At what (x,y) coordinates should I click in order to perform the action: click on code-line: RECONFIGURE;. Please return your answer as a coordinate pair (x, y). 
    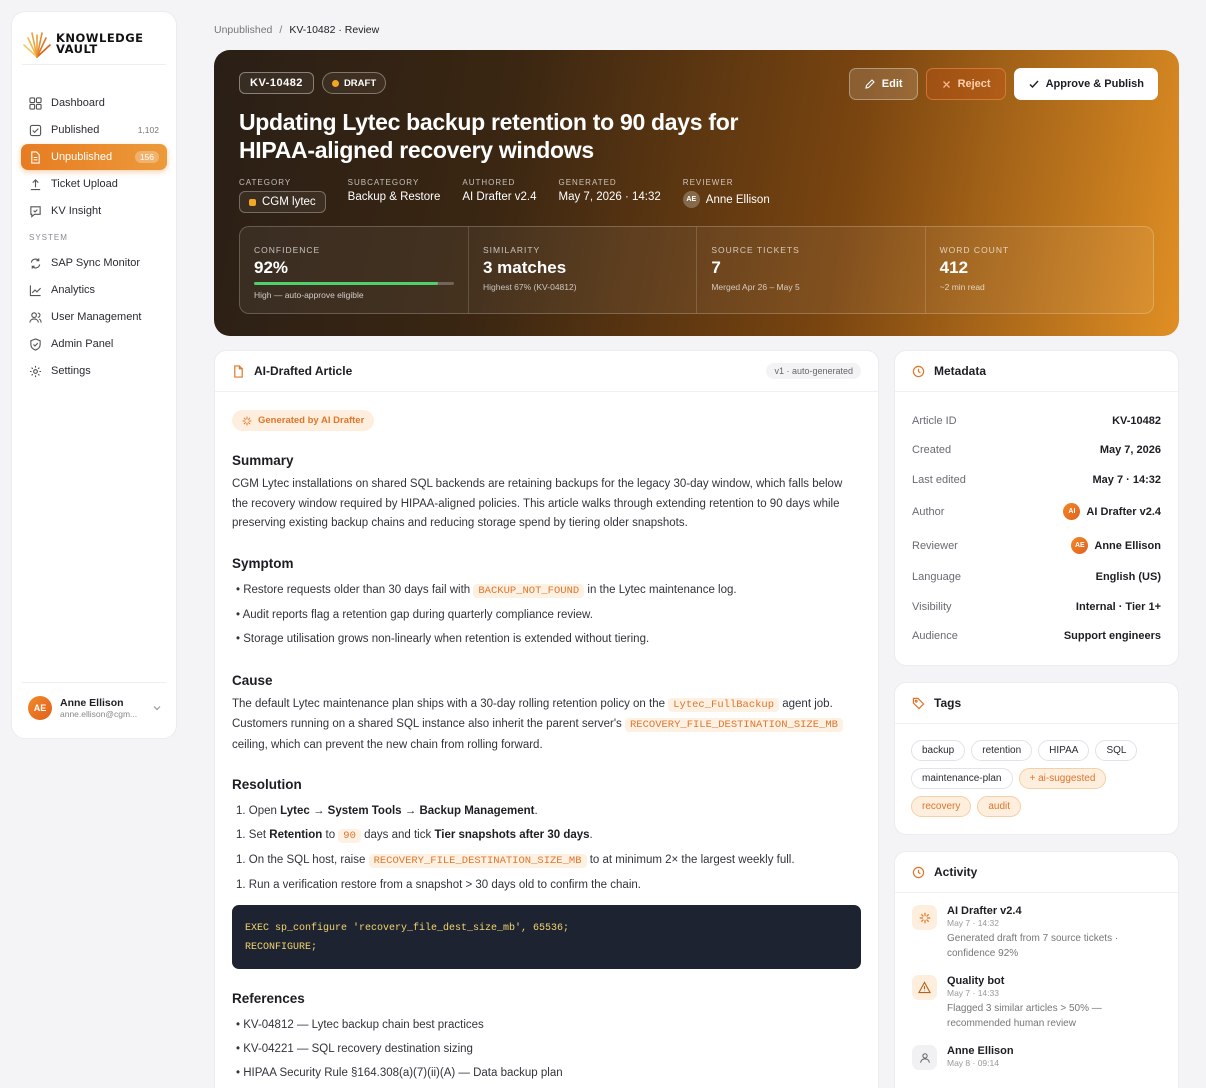
    Looking at the image, I should click on (281, 947).